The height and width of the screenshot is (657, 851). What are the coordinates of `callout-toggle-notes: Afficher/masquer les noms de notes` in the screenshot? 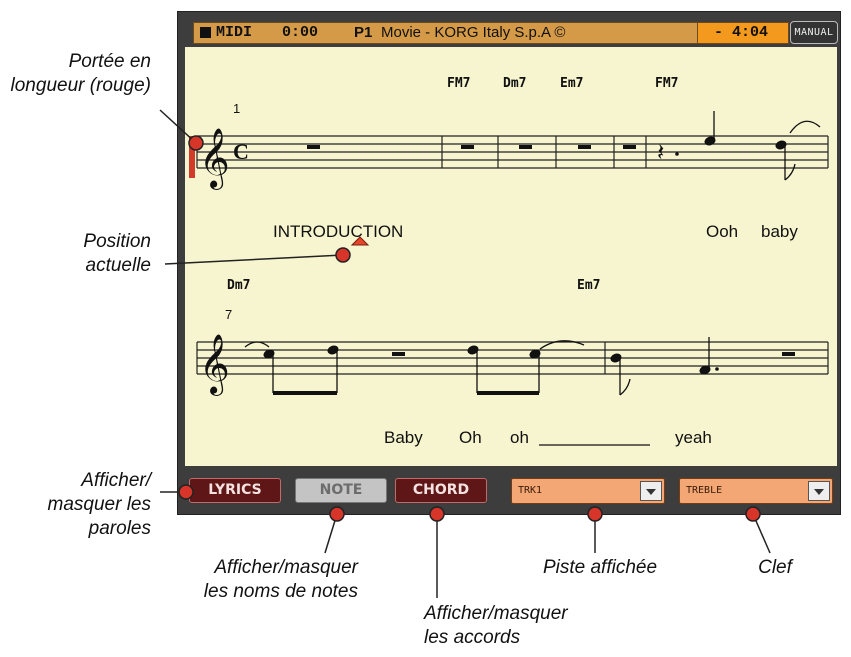 It's located at (280, 579).